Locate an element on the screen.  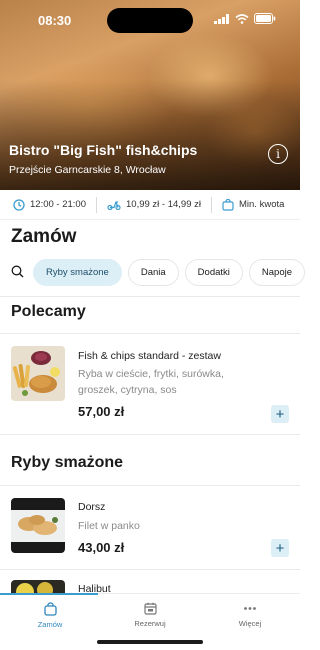
active-tab-indicator is located at coordinates (49, 594).